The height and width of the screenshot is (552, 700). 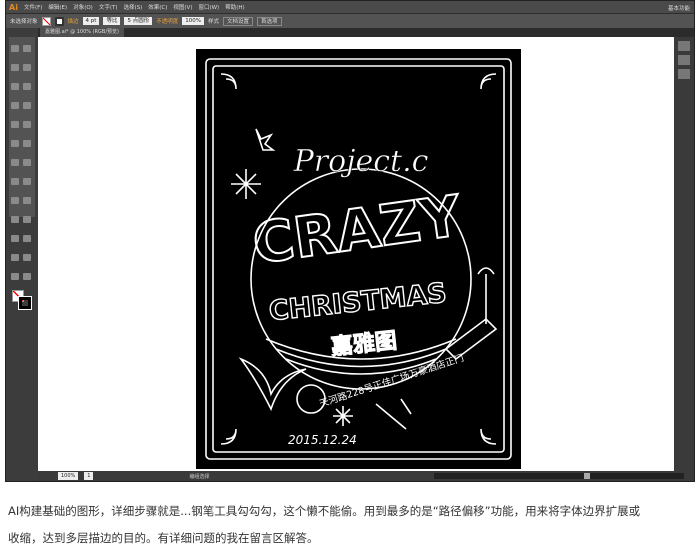 I want to click on document-tab-bar: 嘉雅图.ai* @ 100% (RGB/预览), so click(x=366, y=32).